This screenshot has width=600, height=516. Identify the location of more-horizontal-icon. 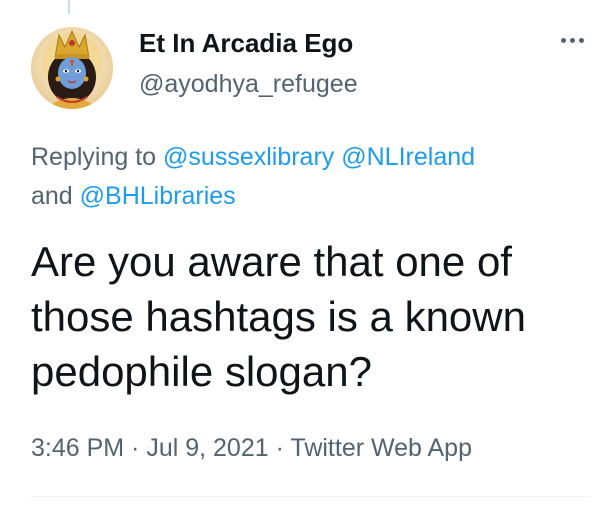
(572, 40).